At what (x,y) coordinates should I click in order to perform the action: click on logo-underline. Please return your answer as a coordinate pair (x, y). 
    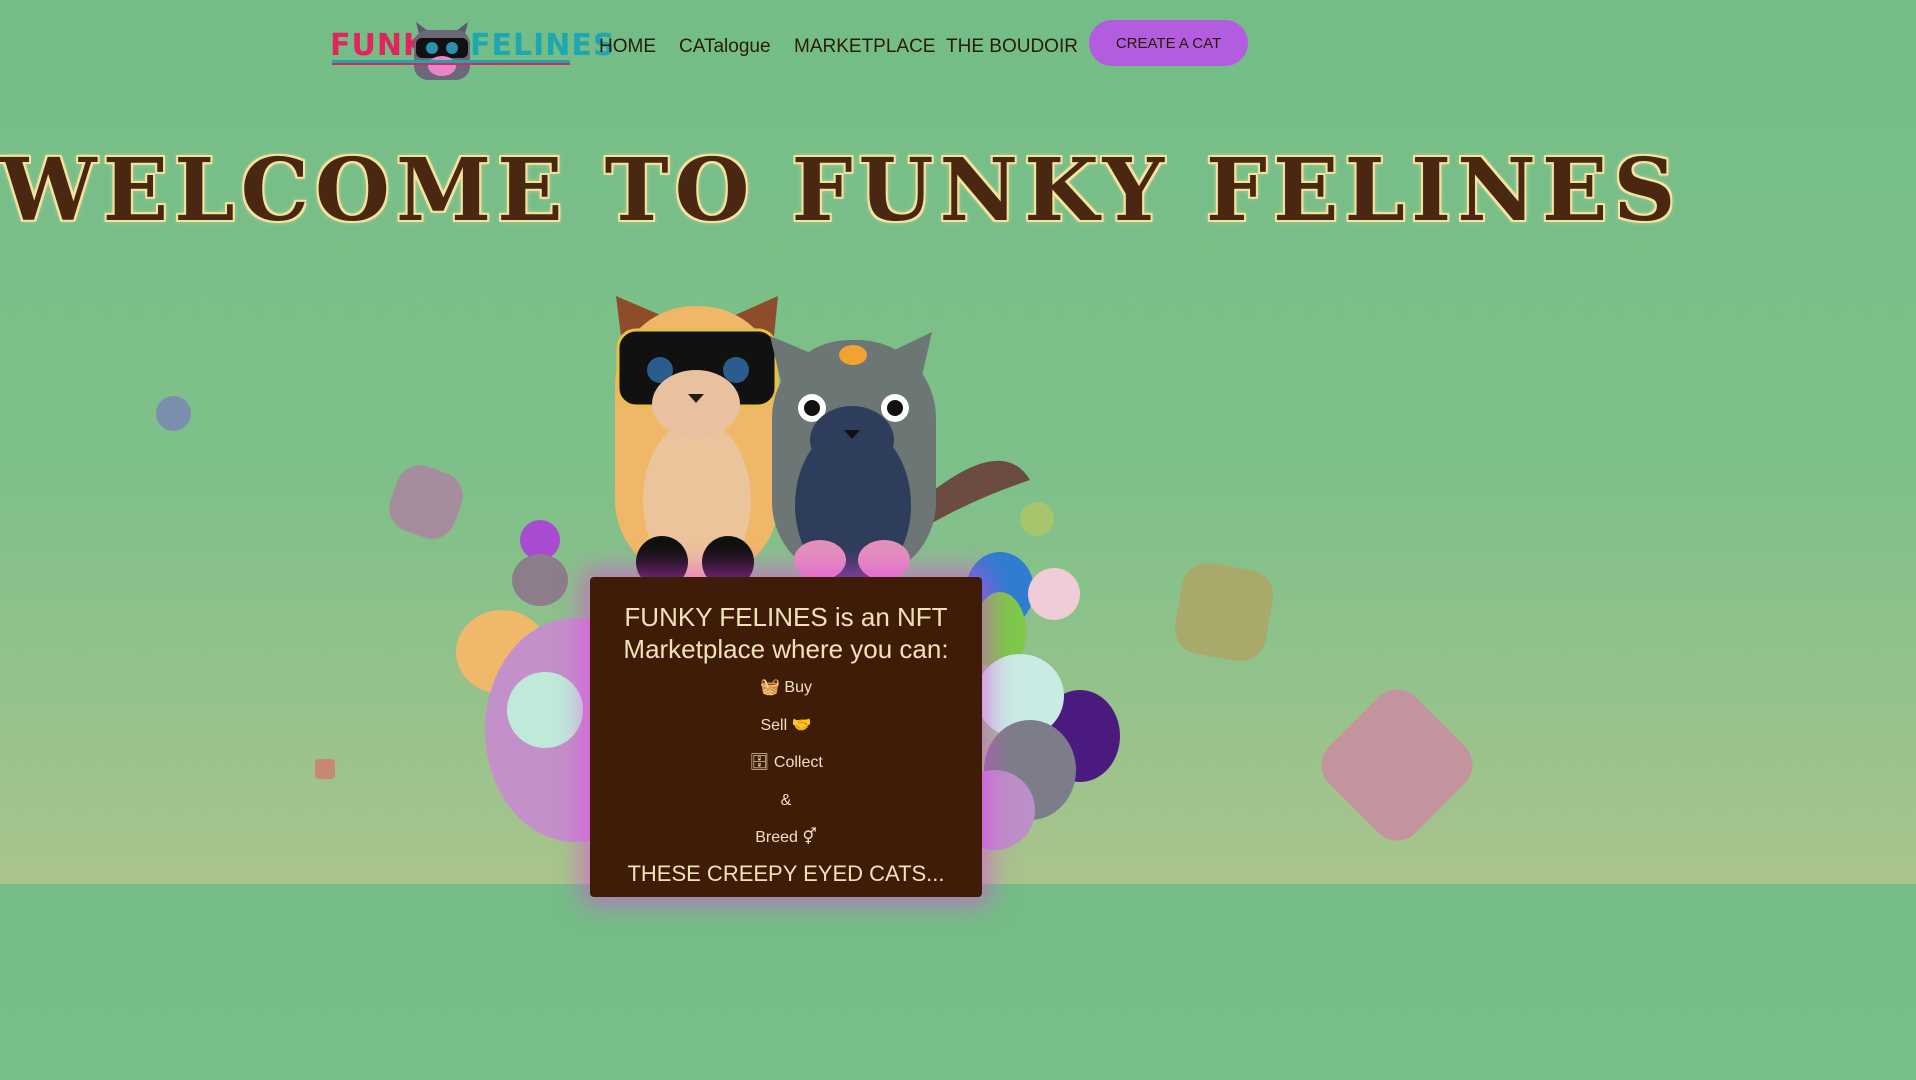
    Looking at the image, I should click on (451, 62).